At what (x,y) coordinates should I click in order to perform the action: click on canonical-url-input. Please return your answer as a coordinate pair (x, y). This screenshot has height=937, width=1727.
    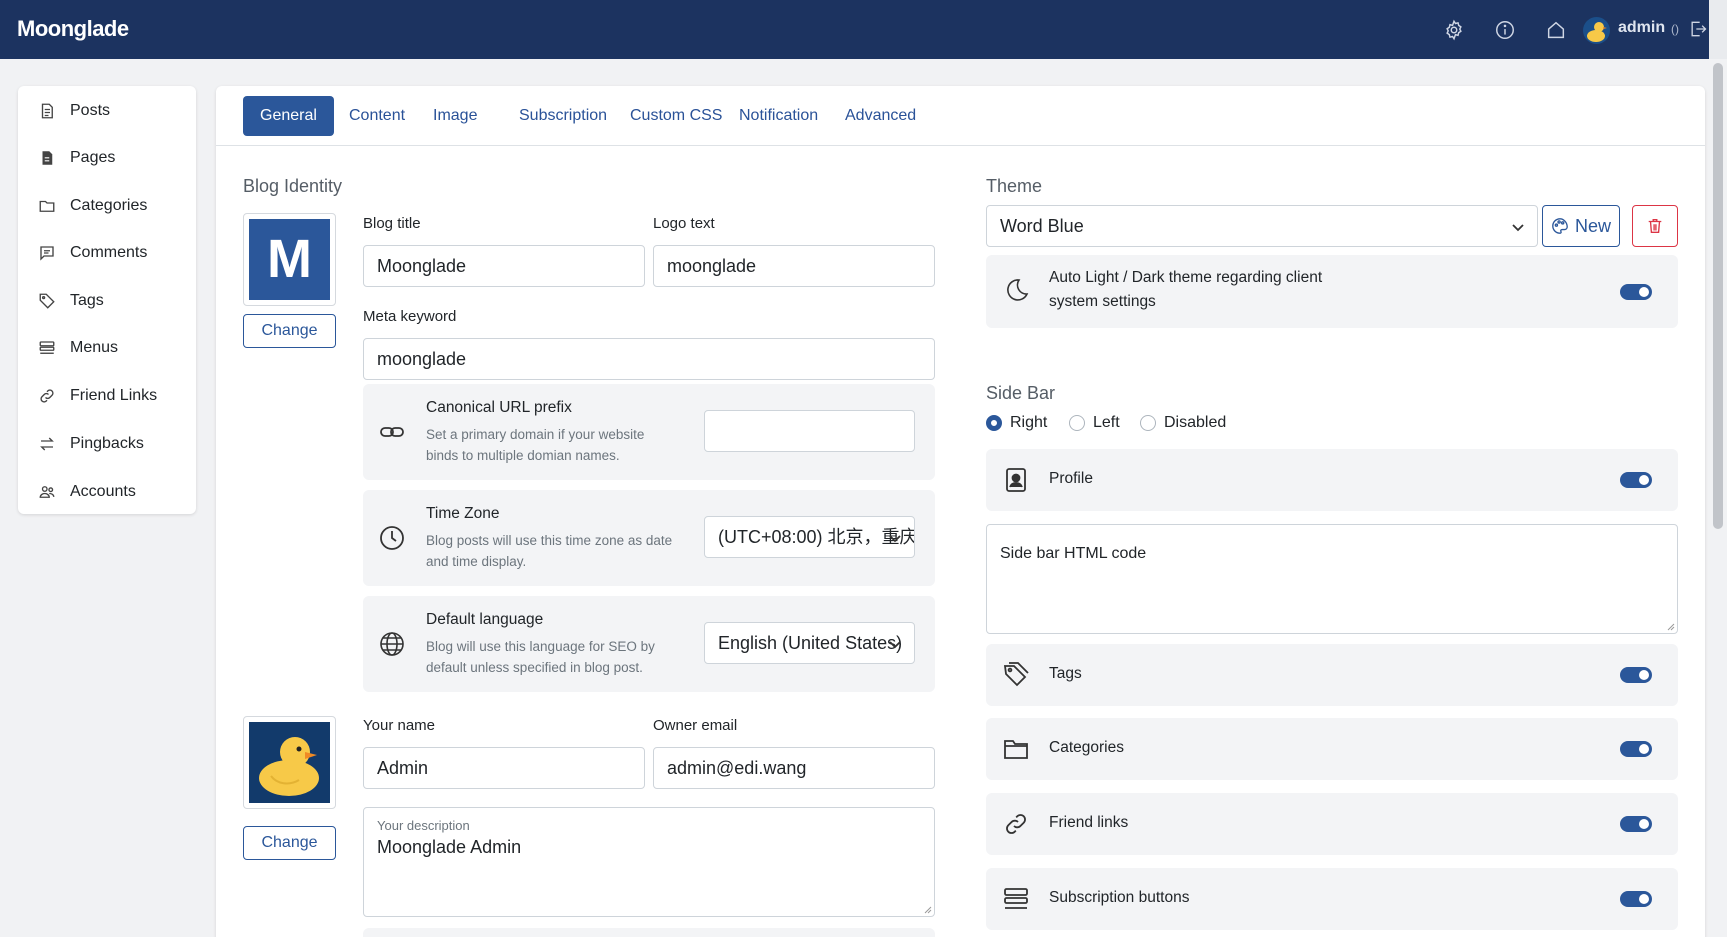
    Looking at the image, I should click on (809, 431).